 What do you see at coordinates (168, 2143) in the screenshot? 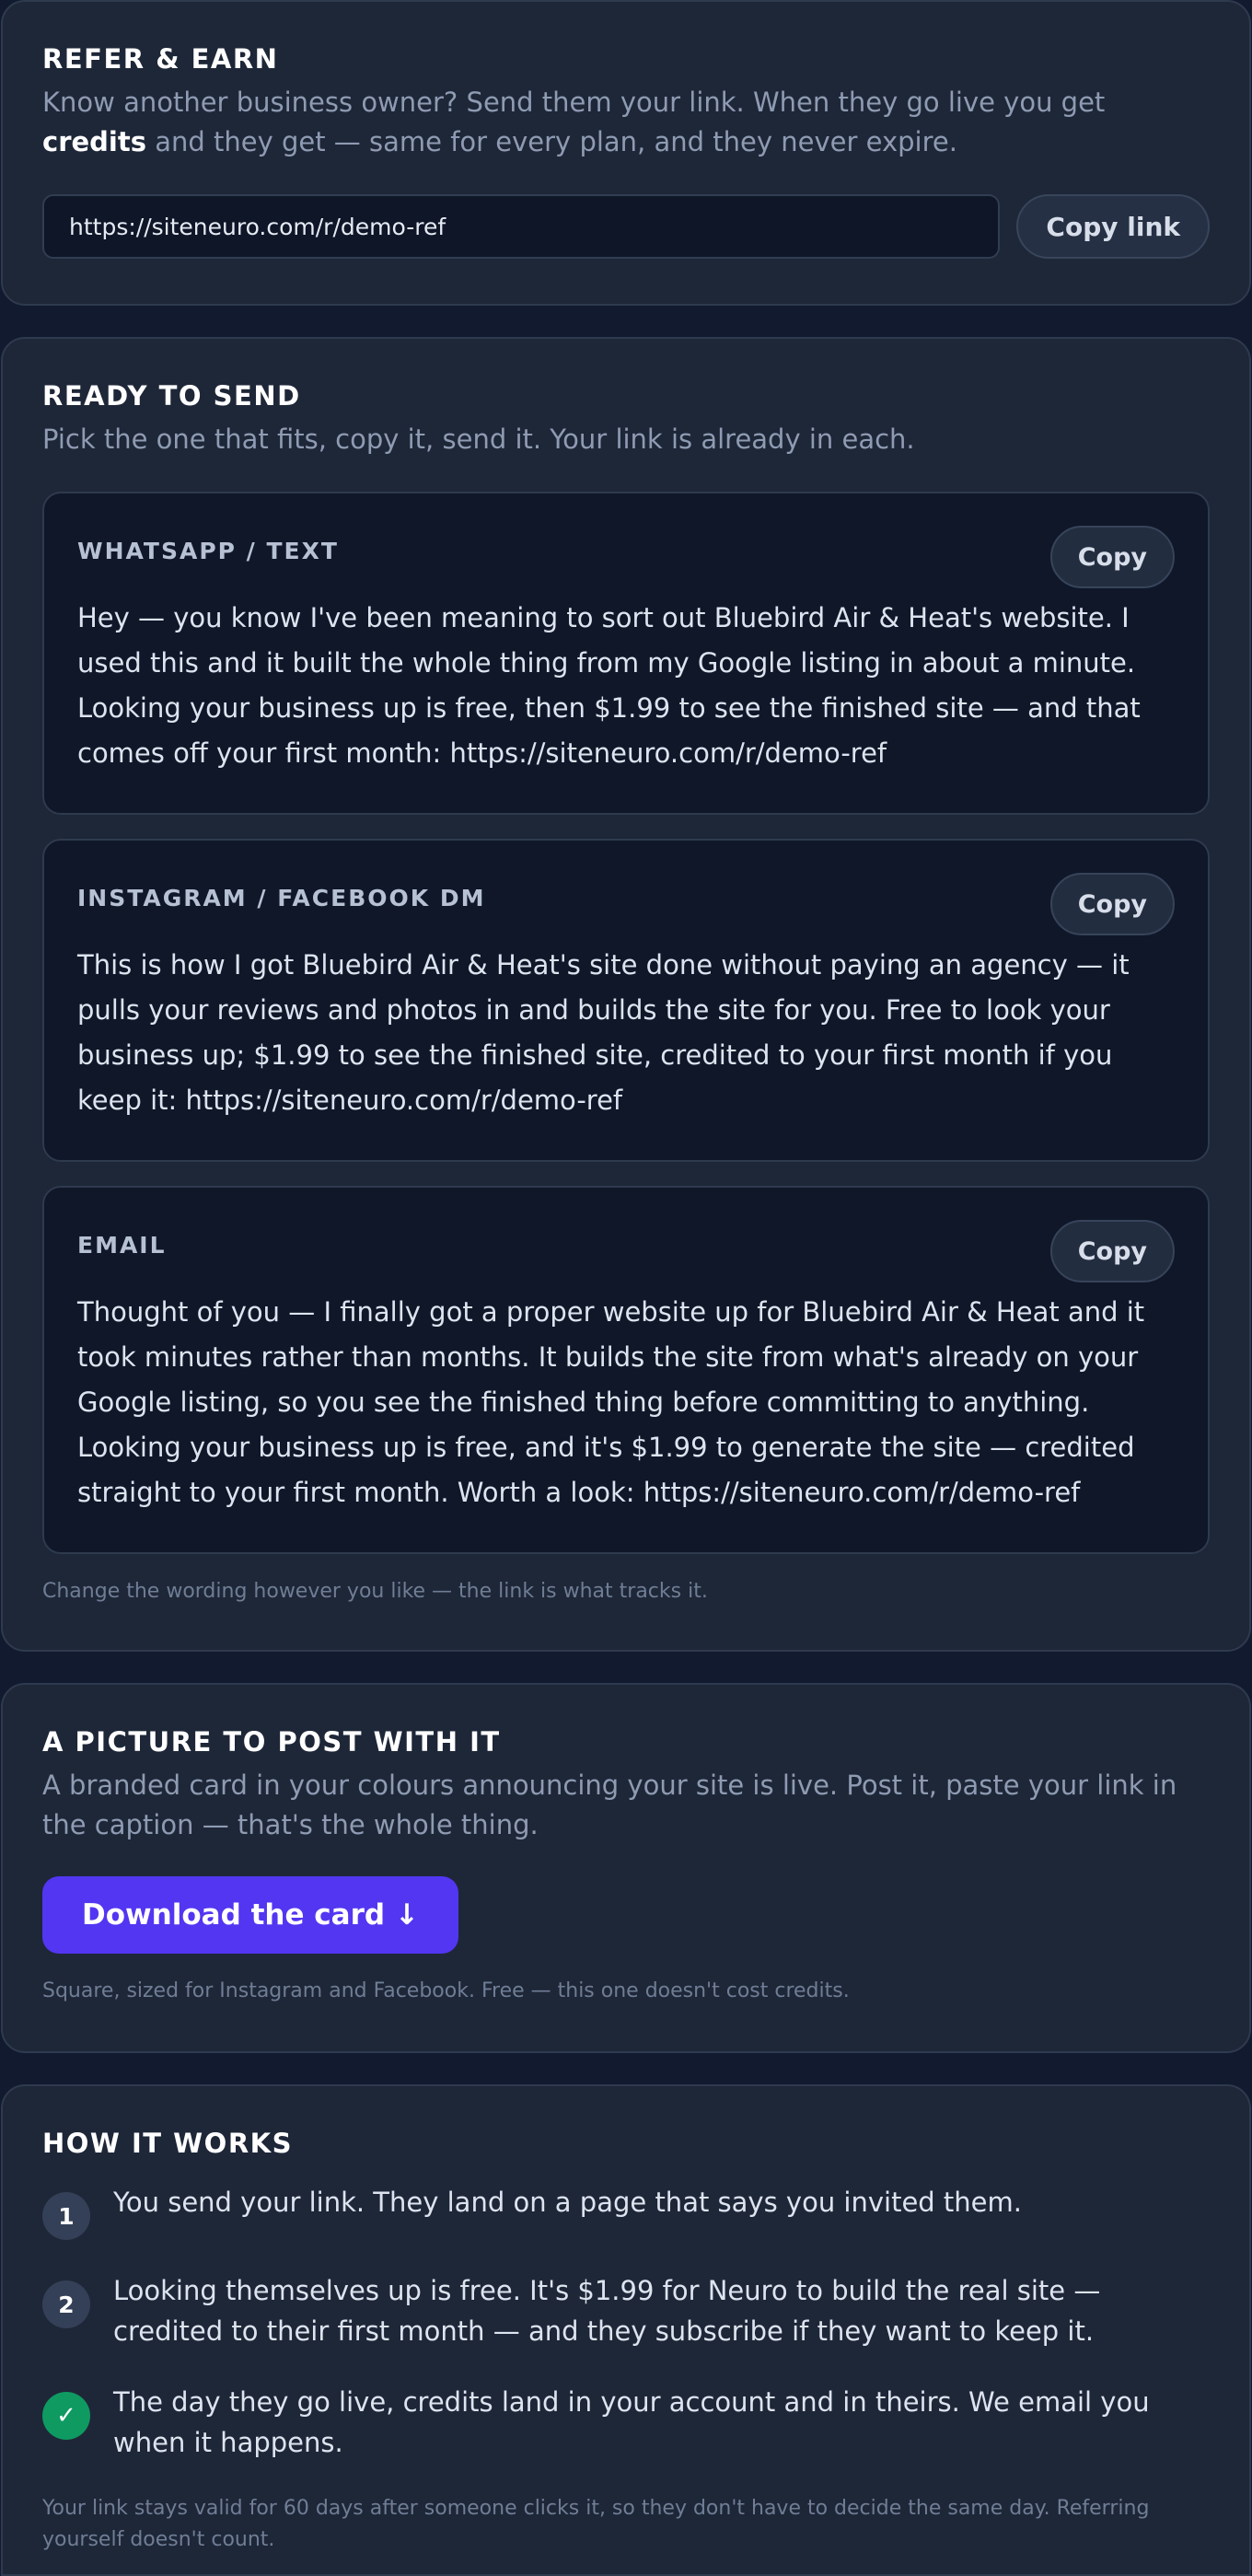
I see `how-title: HOW IT WORKS` at bounding box center [168, 2143].